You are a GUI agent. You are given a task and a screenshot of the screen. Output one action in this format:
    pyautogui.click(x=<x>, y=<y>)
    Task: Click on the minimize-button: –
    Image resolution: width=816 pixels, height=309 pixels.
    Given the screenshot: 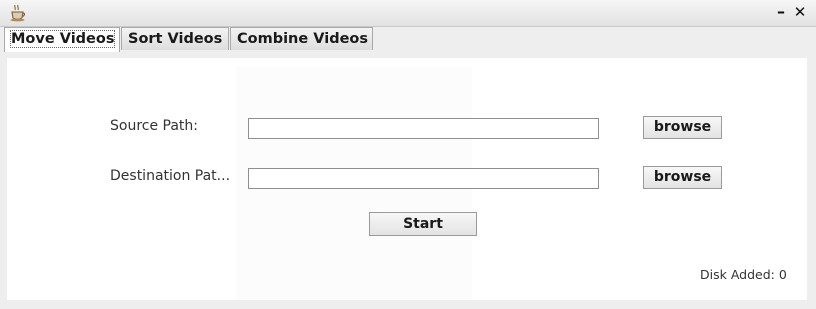 What is the action you would take?
    pyautogui.click(x=781, y=12)
    